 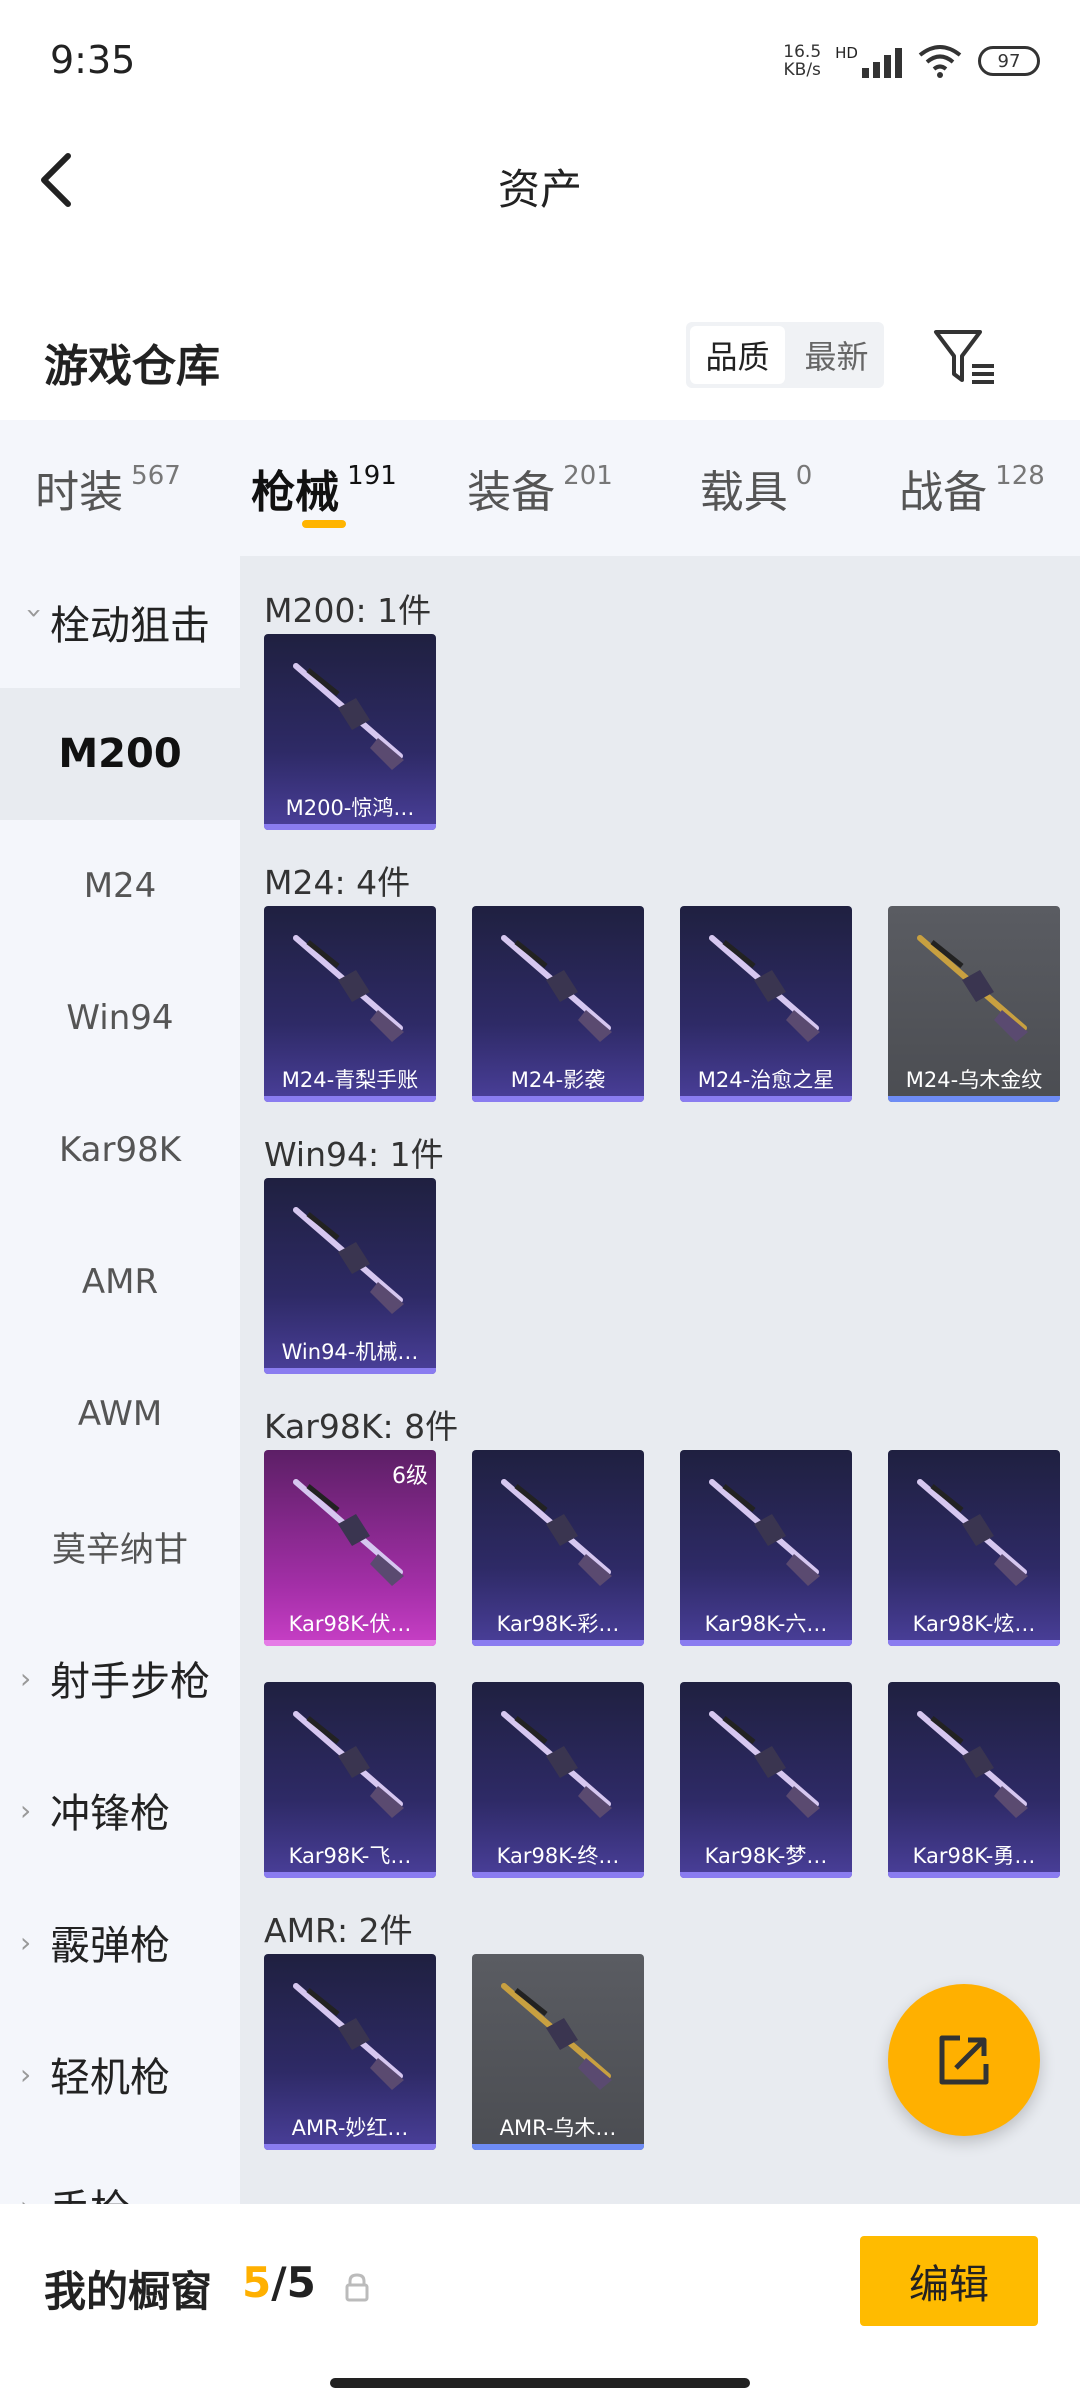 I want to click on skin-card: M24-青梨手账, so click(x=350, y=1004).